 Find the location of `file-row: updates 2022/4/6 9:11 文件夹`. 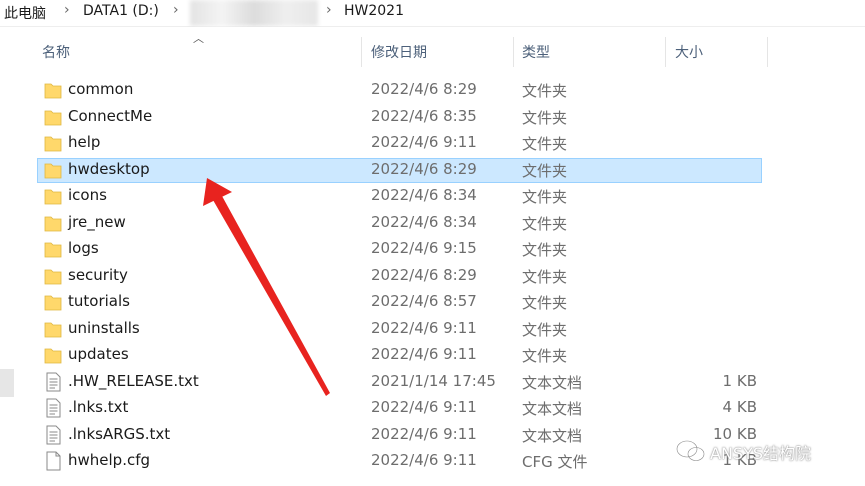

file-row: updates 2022/4/6 9:11 文件夹 is located at coordinates (432, 355).